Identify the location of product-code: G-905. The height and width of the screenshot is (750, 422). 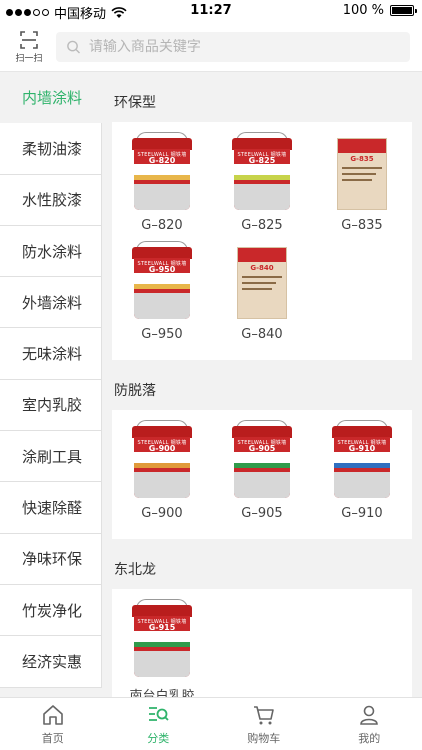
(262, 448).